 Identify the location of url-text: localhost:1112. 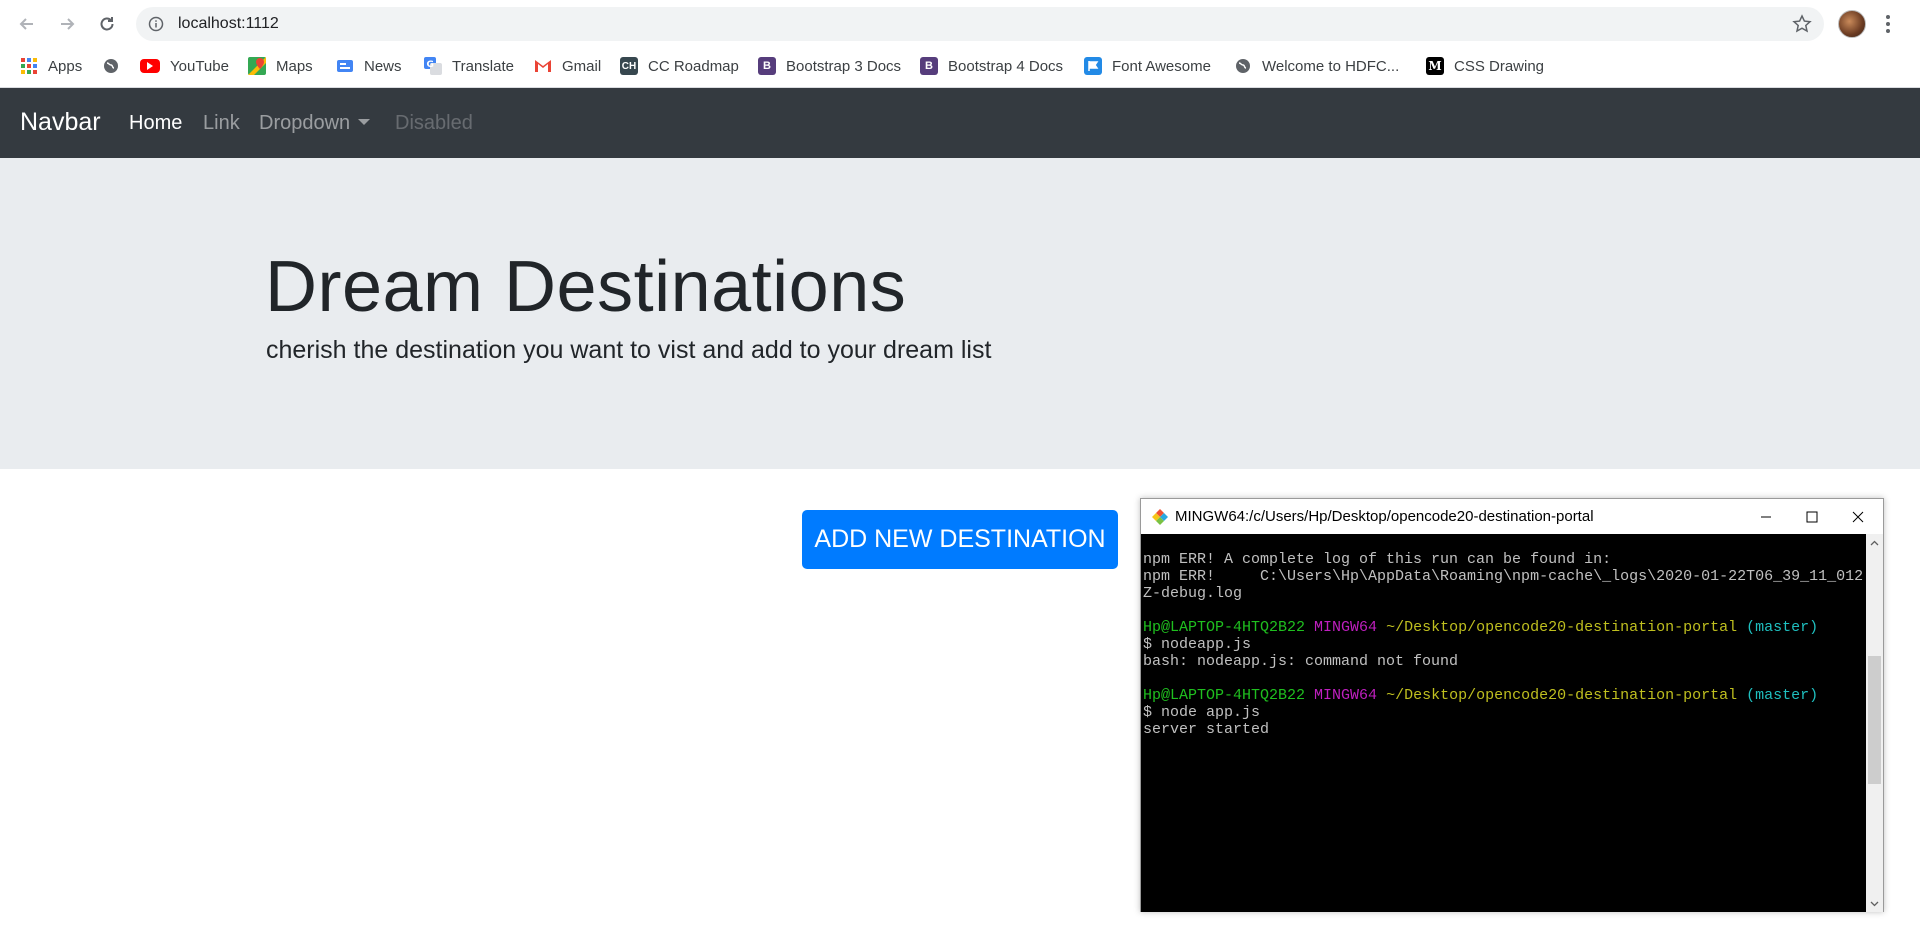
(228, 23).